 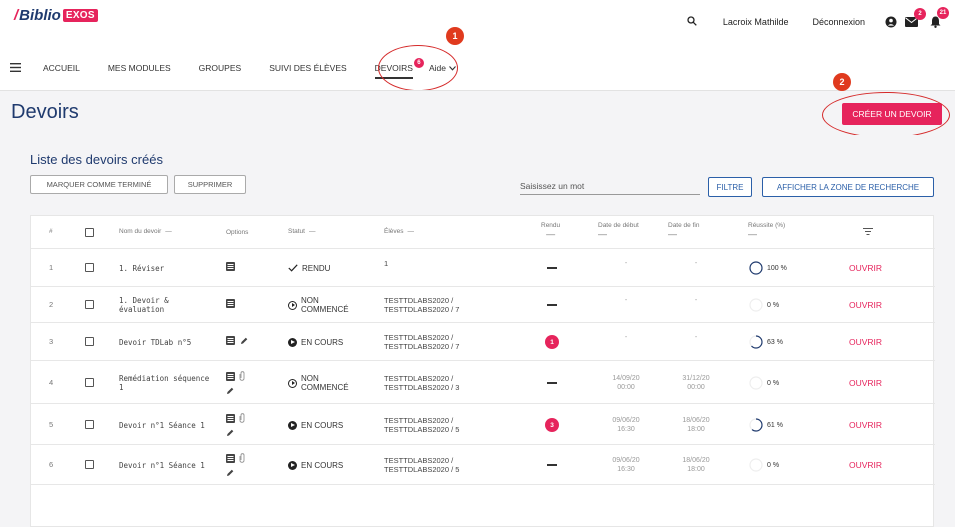 What do you see at coordinates (293, 268) in the screenshot?
I see `check-icon` at bounding box center [293, 268].